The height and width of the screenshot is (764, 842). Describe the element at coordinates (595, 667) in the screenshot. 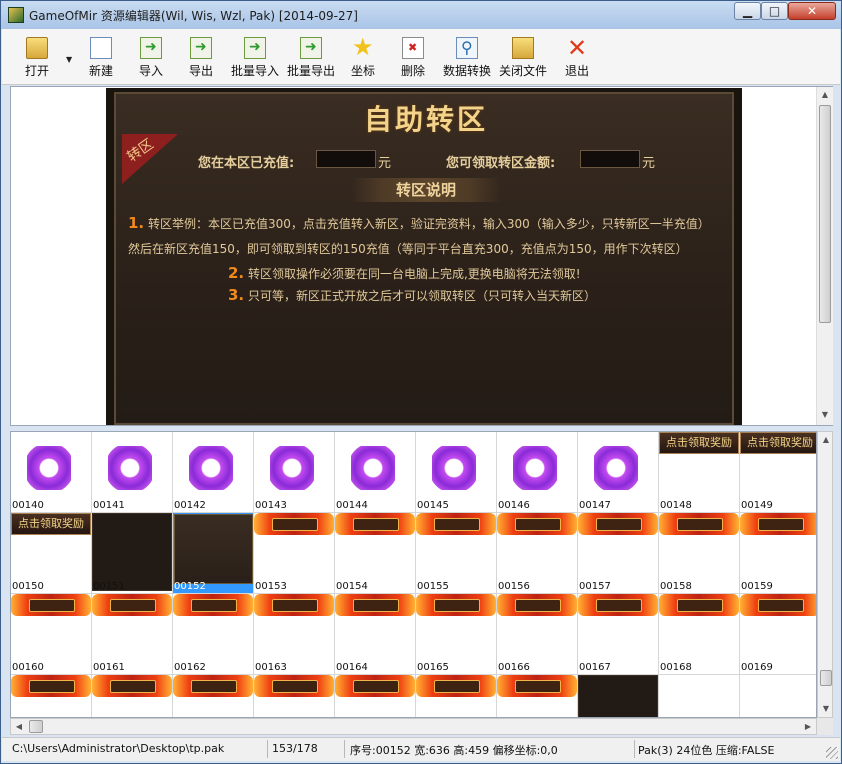

I see `thumbnail-label: 00167` at that location.